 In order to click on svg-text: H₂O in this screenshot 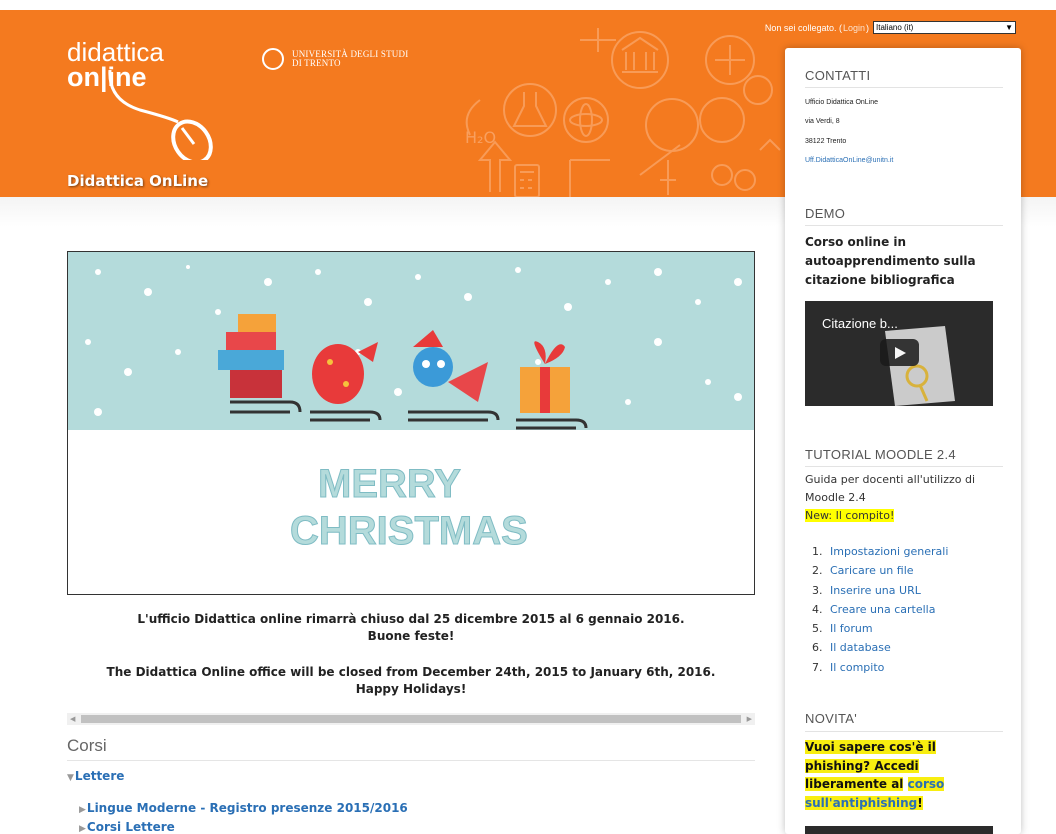, I will do `click(480, 137)`.